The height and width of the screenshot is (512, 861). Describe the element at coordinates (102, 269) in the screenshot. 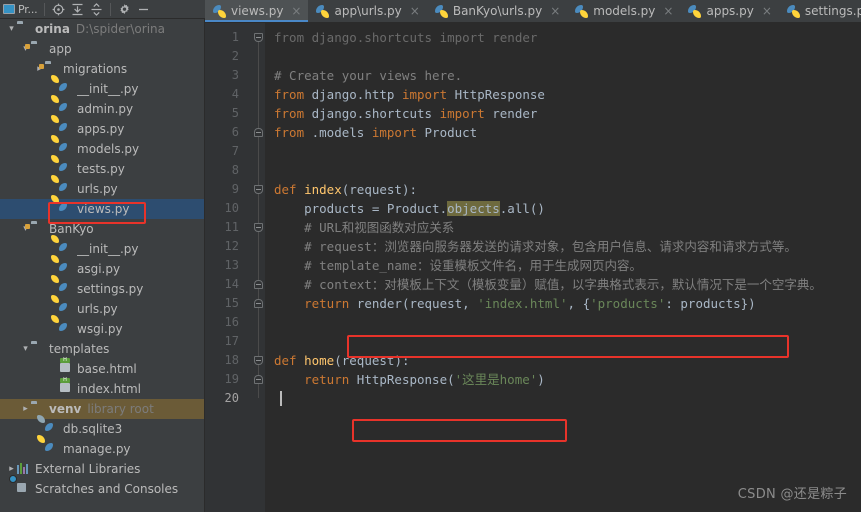

I see `tree-item-asgi-py: asgi.py` at that location.